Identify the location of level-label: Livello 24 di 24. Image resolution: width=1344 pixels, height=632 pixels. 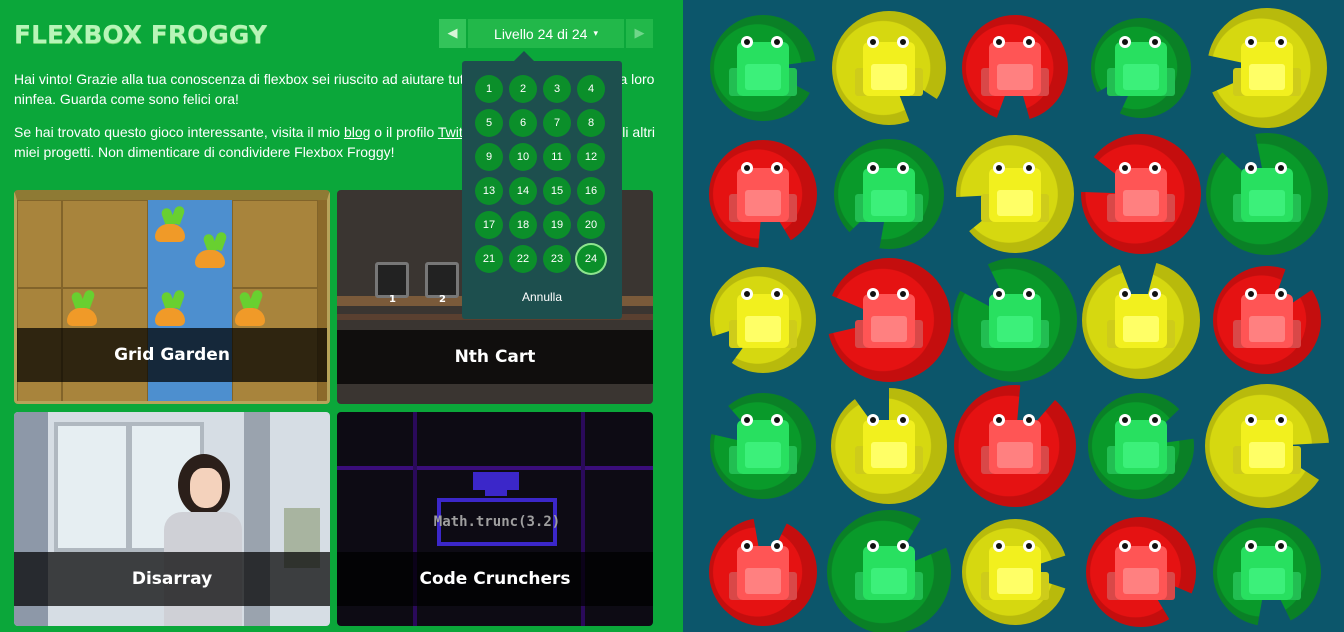
(541, 33).